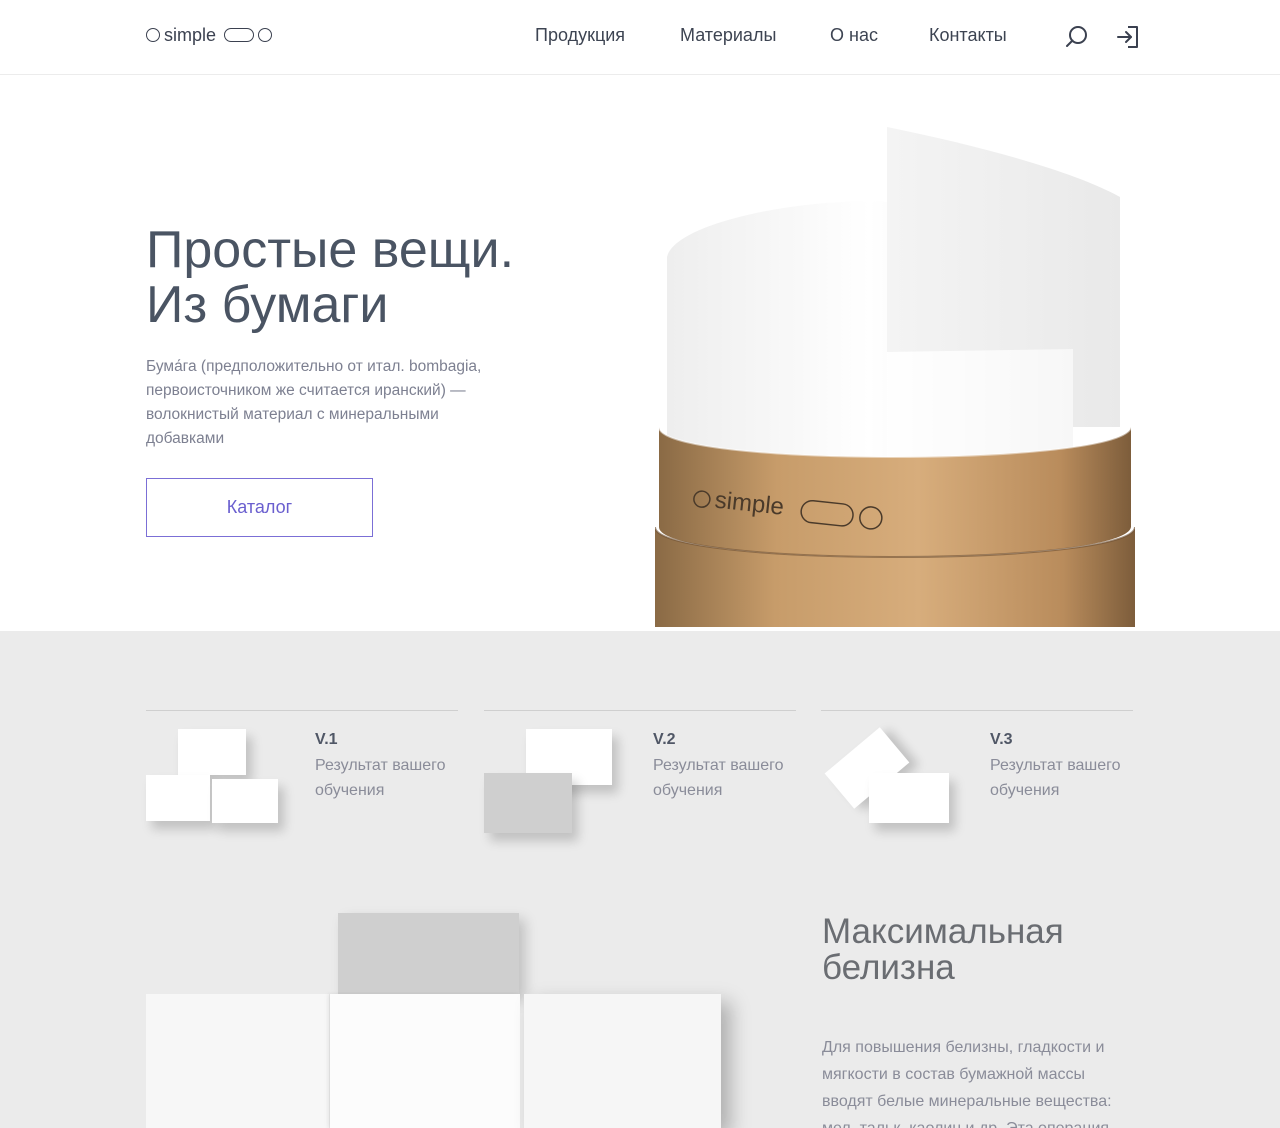 The image size is (1280, 1128). What do you see at coordinates (664, 739) in the screenshot?
I see `variant-title: V.2` at bounding box center [664, 739].